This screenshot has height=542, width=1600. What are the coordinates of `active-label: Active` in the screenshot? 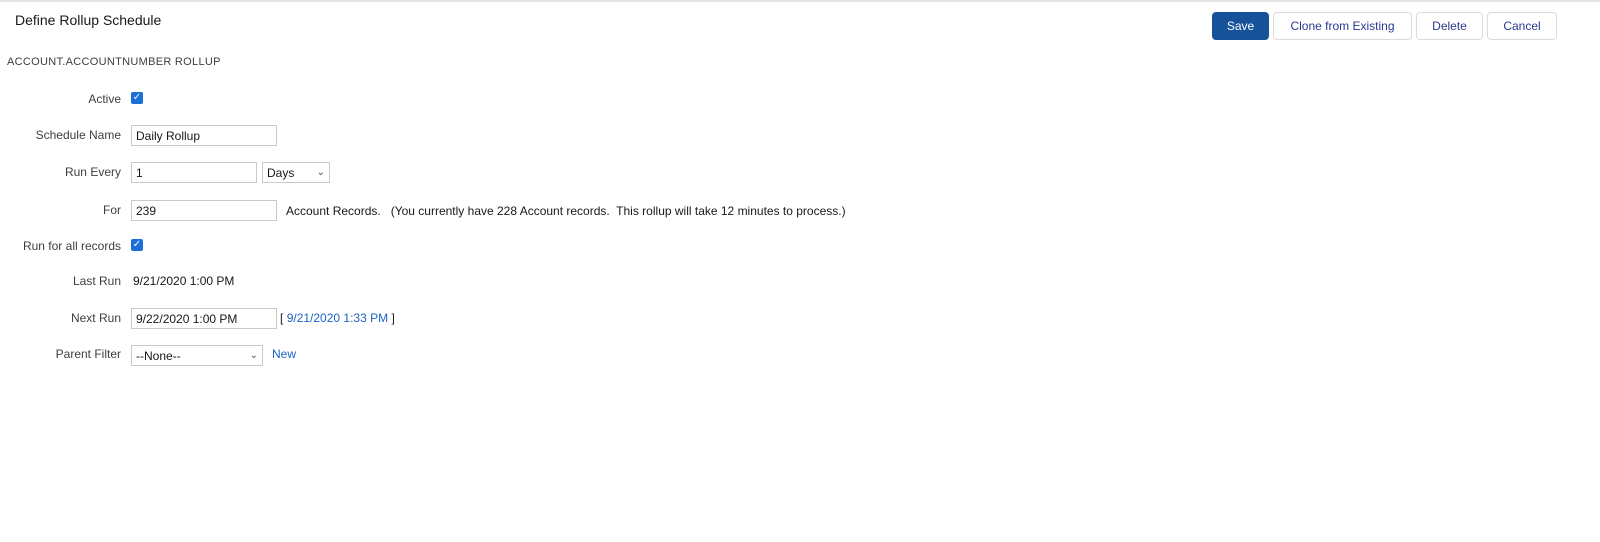 It's located at (104, 99).